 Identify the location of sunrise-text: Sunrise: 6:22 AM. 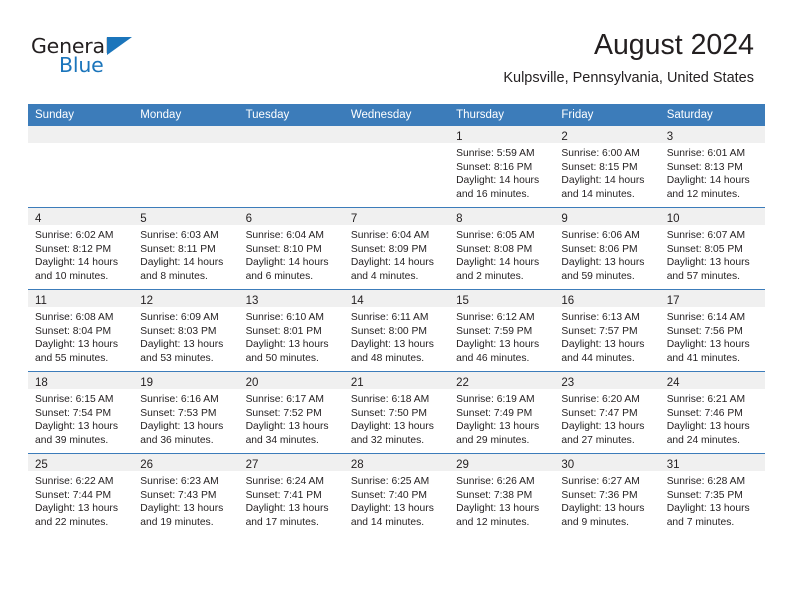
(74, 481).